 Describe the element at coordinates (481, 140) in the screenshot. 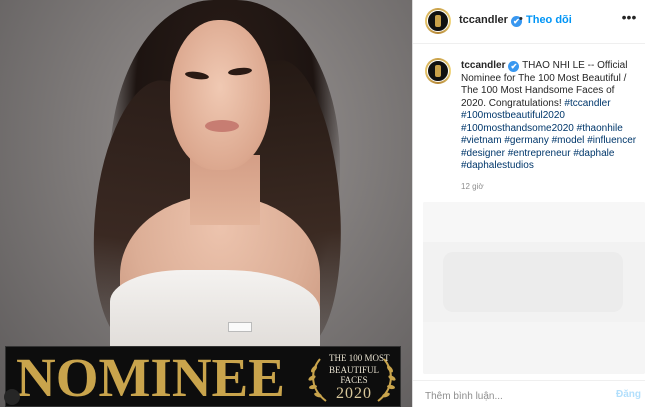

I see `hashtag-link: #vietnam` at that location.